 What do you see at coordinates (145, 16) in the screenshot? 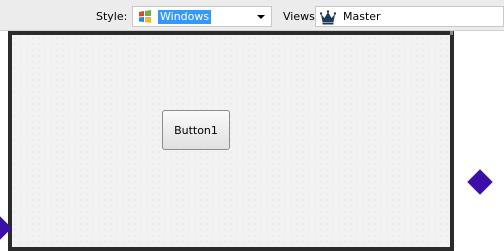
I see `windows-flag-icon` at bounding box center [145, 16].